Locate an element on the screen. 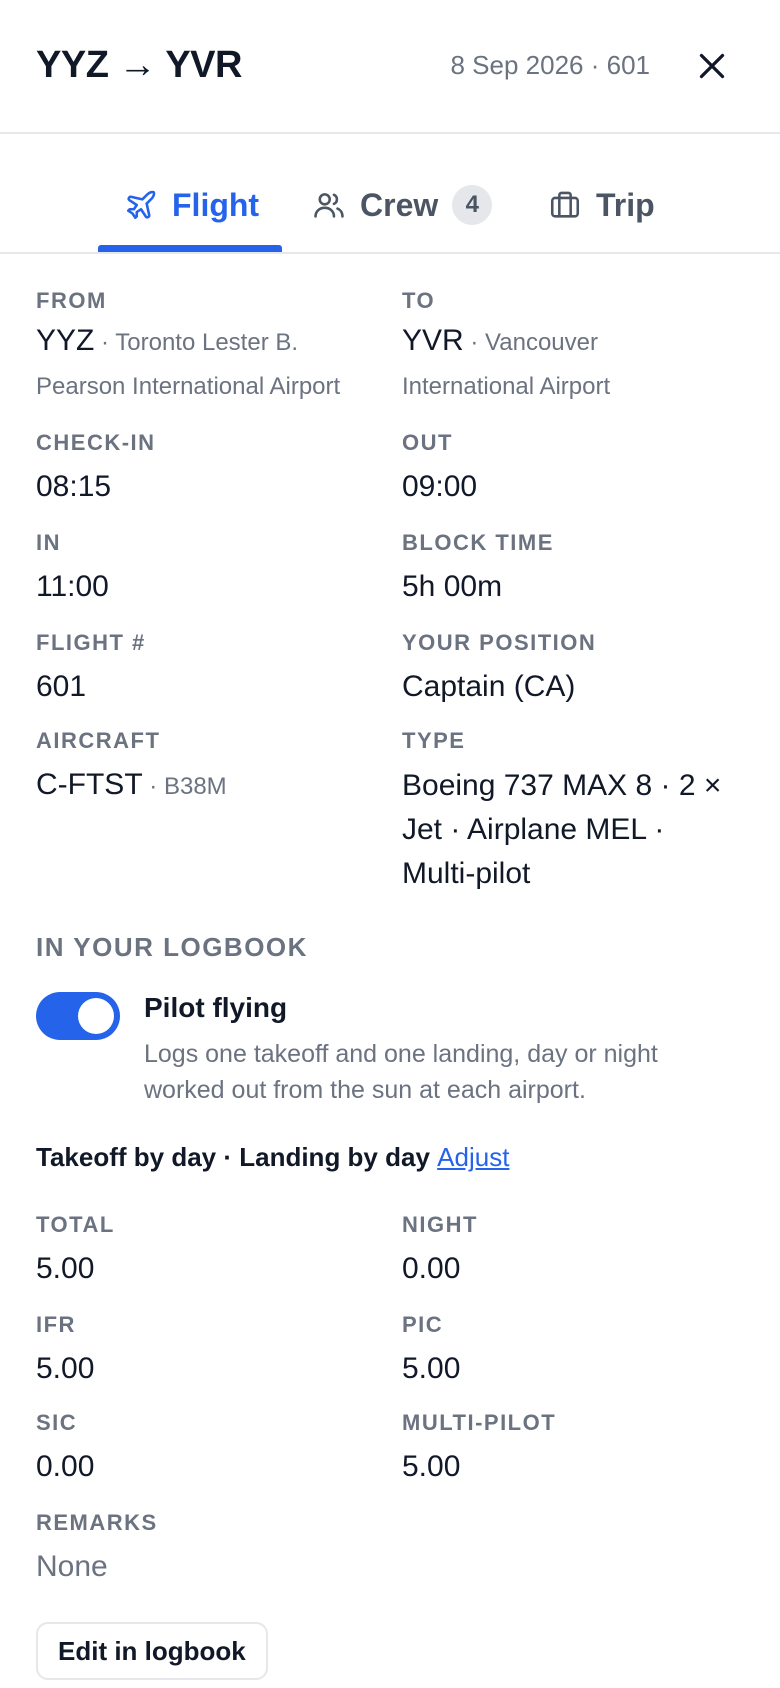  pilot-flying-toggle is located at coordinates (78, 1016).